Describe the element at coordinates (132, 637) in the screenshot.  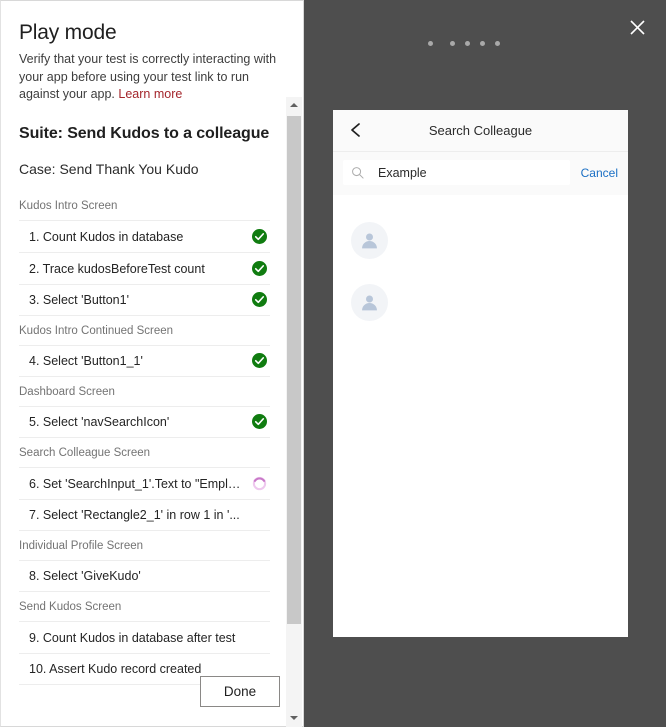
I see `step-label: 9. Count Kudos in database after test` at that location.